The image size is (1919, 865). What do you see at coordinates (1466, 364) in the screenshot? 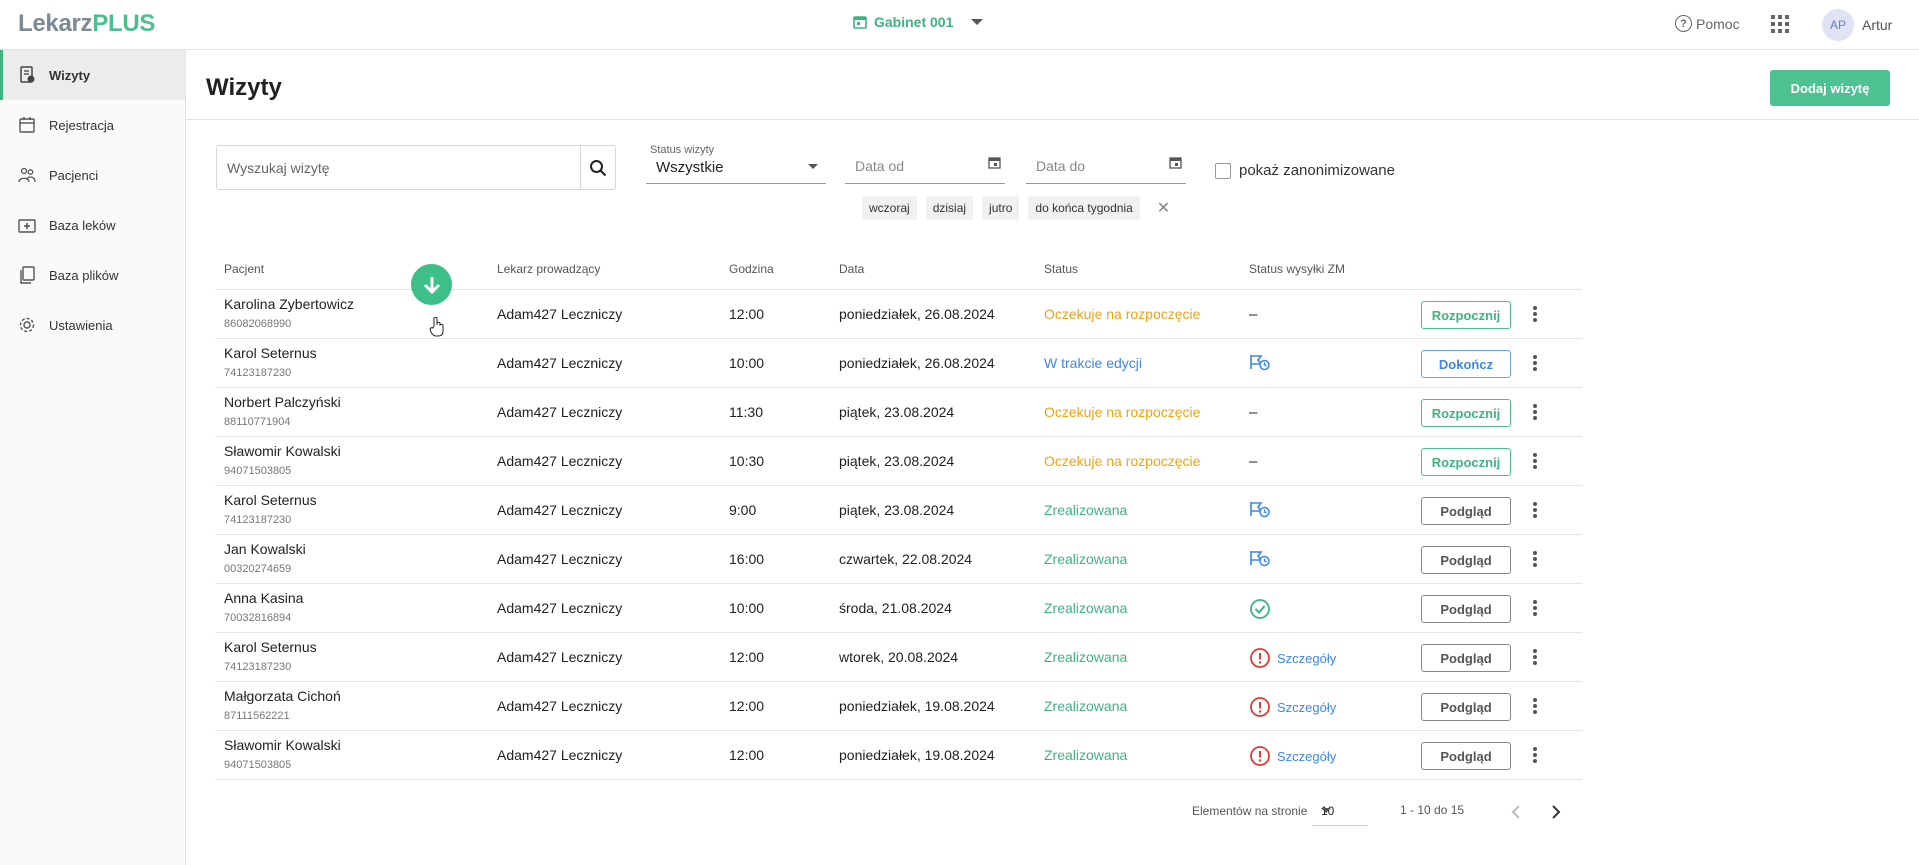
I see `finish-visit-button: Dokończ` at bounding box center [1466, 364].